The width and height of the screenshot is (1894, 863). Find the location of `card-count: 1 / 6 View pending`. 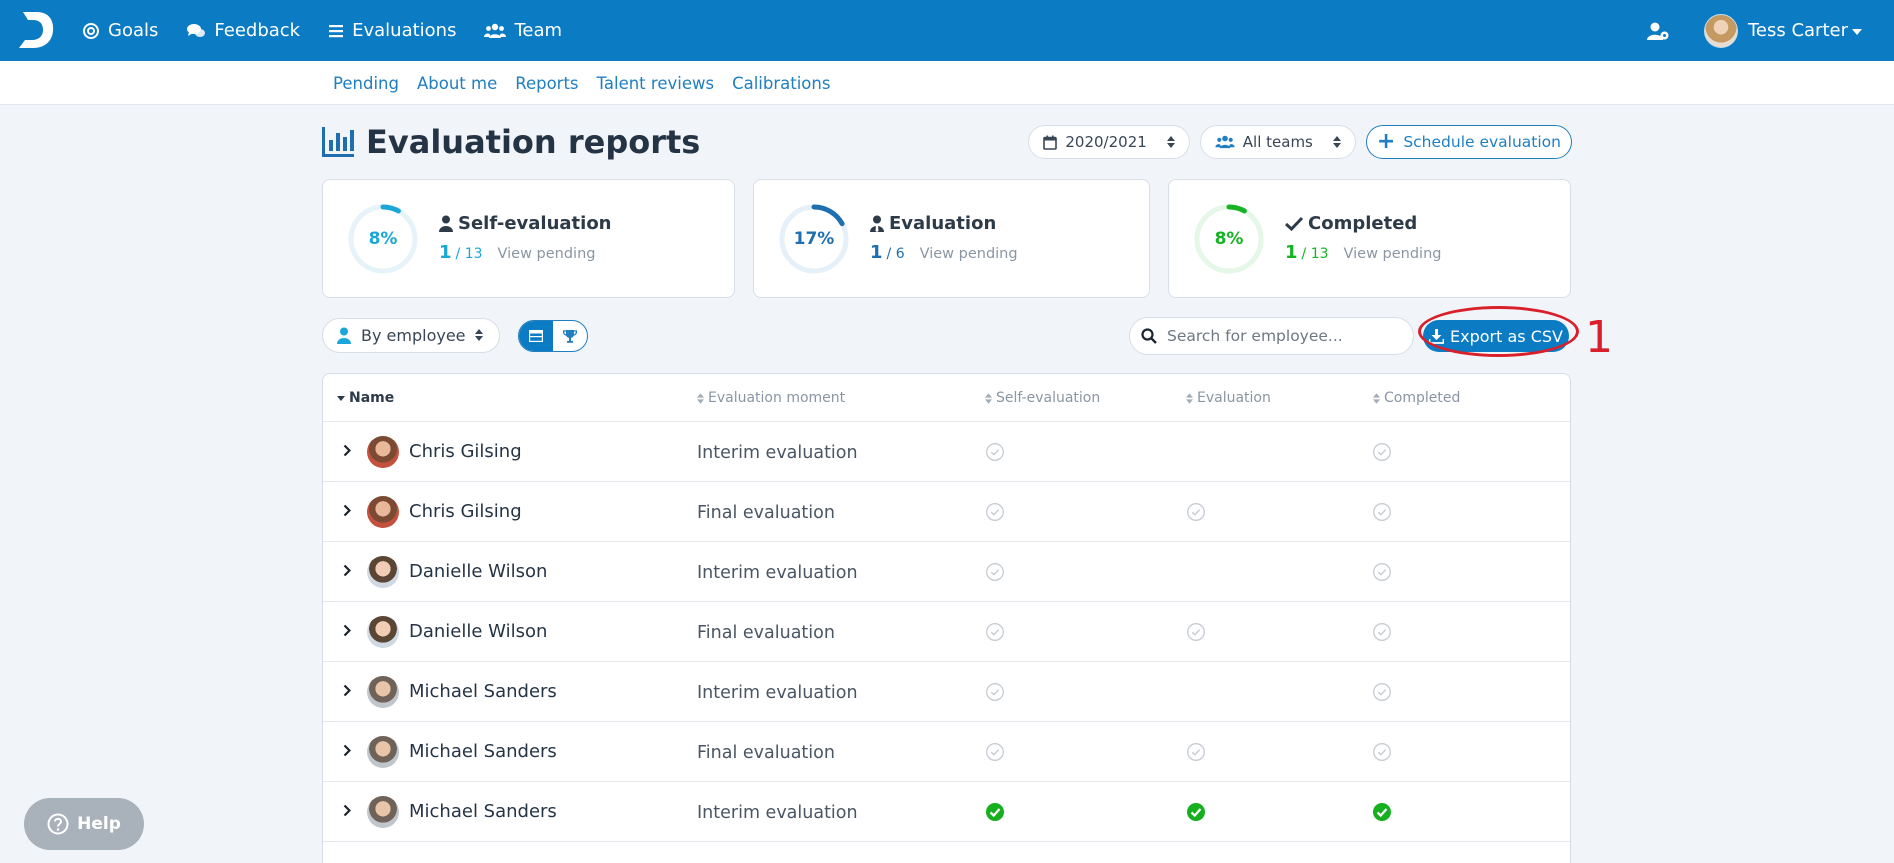

card-count: 1 / 6 View pending is located at coordinates (944, 252).